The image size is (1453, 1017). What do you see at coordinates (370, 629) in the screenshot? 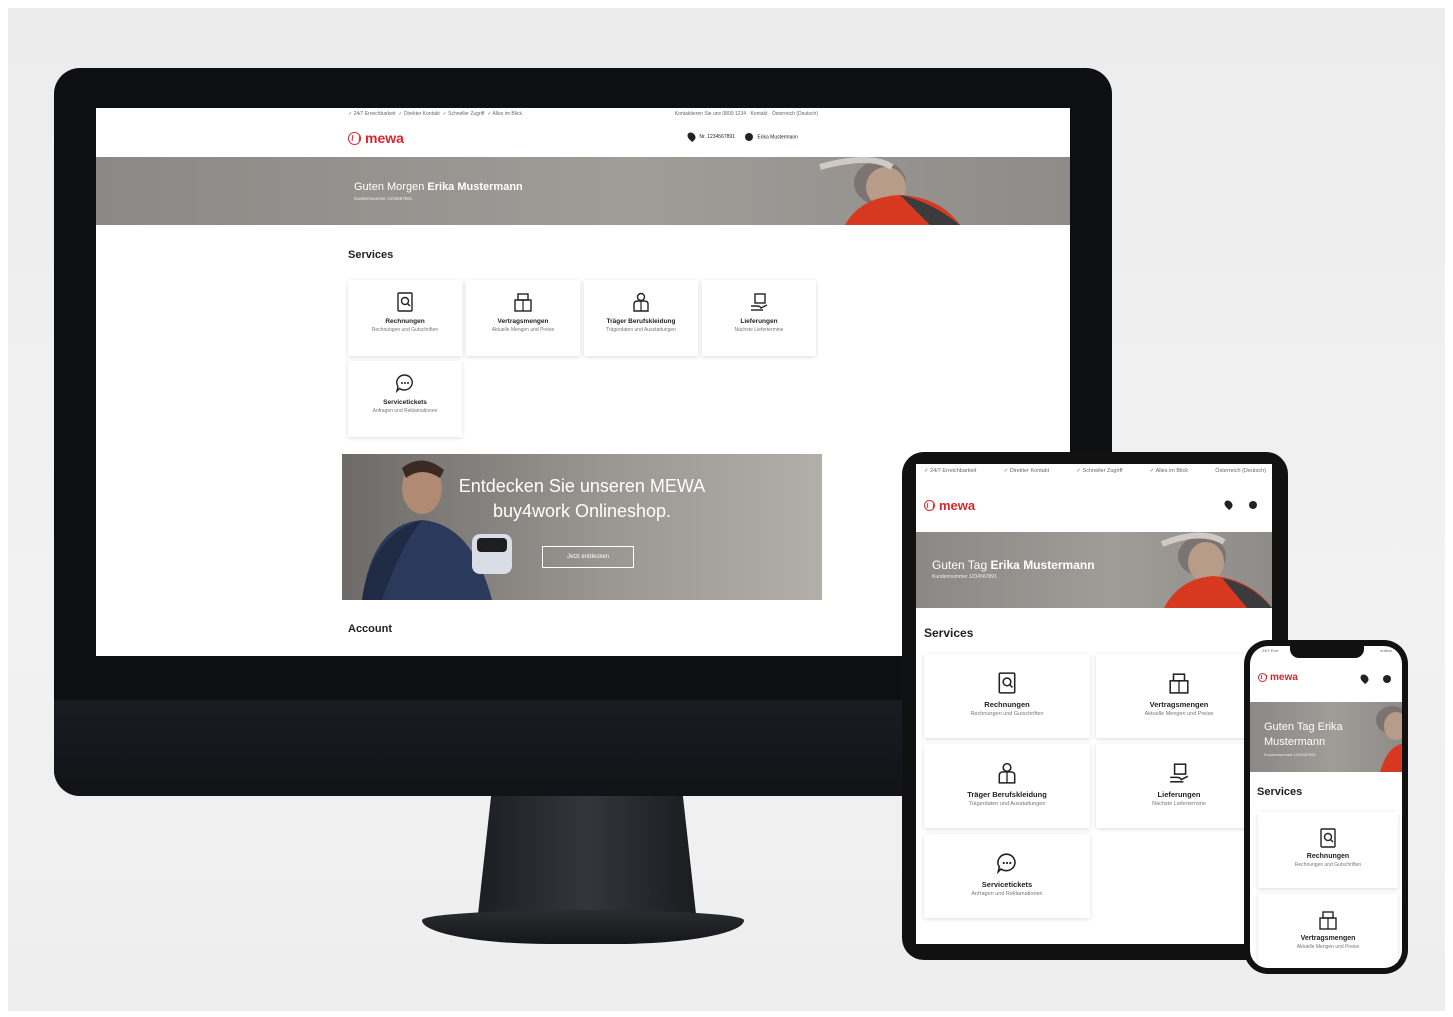
I see `account-heading: Account` at bounding box center [370, 629].